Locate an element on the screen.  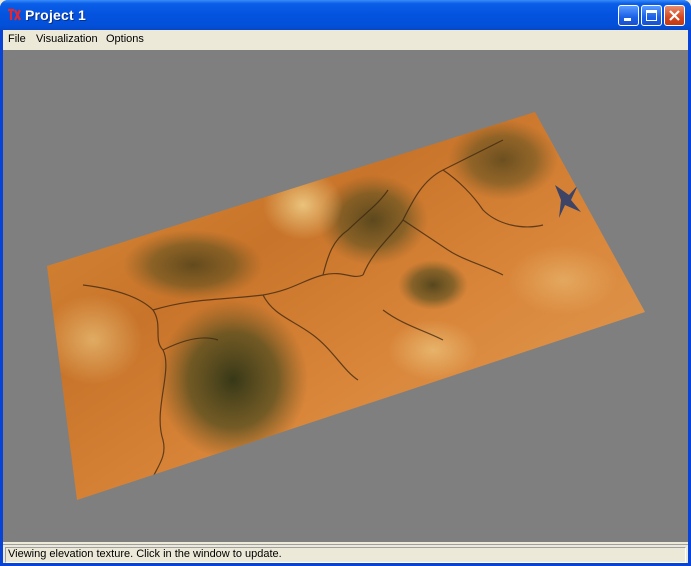
menu-visualization: Visualization is located at coordinates (67, 39).